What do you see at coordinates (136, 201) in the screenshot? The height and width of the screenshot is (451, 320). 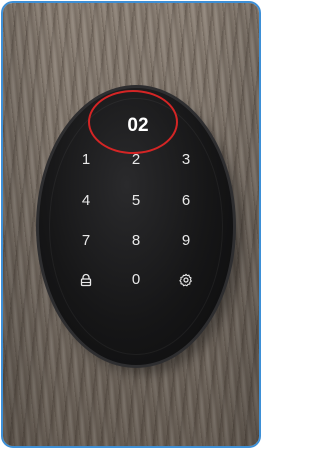 I see `key-5: 5` at bounding box center [136, 201].